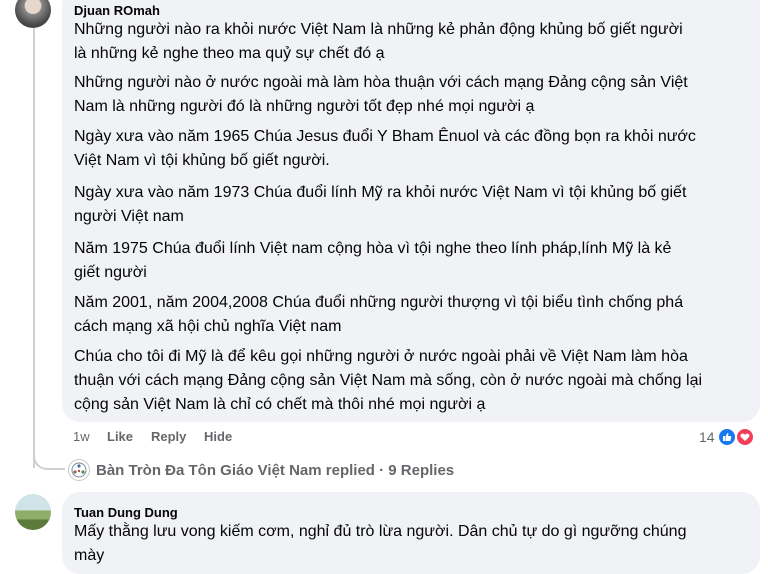 The height and width of the screenshot is (574, 768). I want to click on like-button: Like, so click(120, 436).